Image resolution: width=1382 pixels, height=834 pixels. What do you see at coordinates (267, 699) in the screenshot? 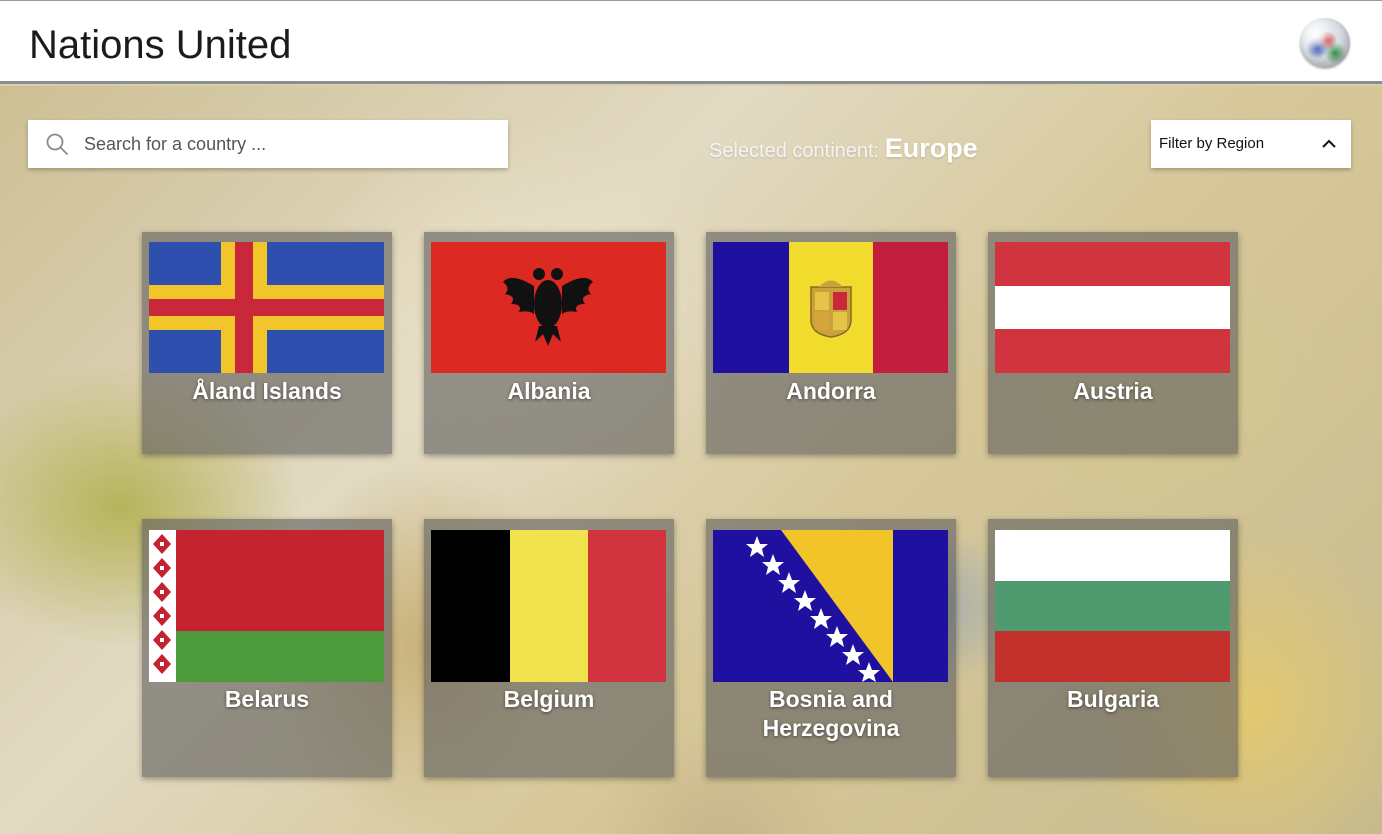
I see `country-name: Belarus` at bounding box center [267, 699].